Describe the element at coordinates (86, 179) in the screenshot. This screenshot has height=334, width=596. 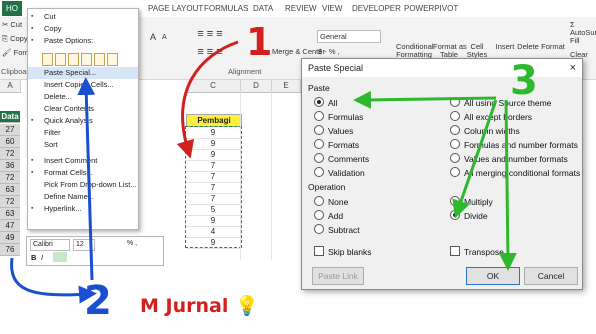
I see `blue-arrow-up` at that location.